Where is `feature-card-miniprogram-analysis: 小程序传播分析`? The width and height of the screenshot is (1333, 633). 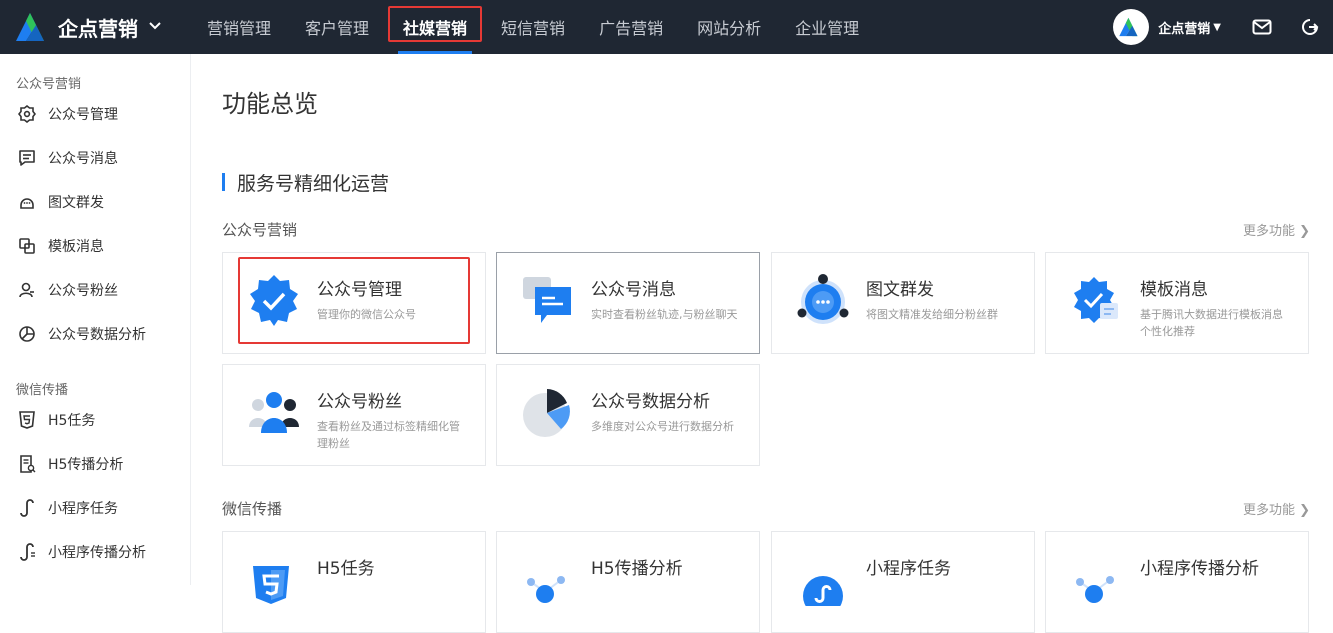
feature-card-miniprogram-analysis: 小程序传播分析 is located at coordinates (1177, 582).